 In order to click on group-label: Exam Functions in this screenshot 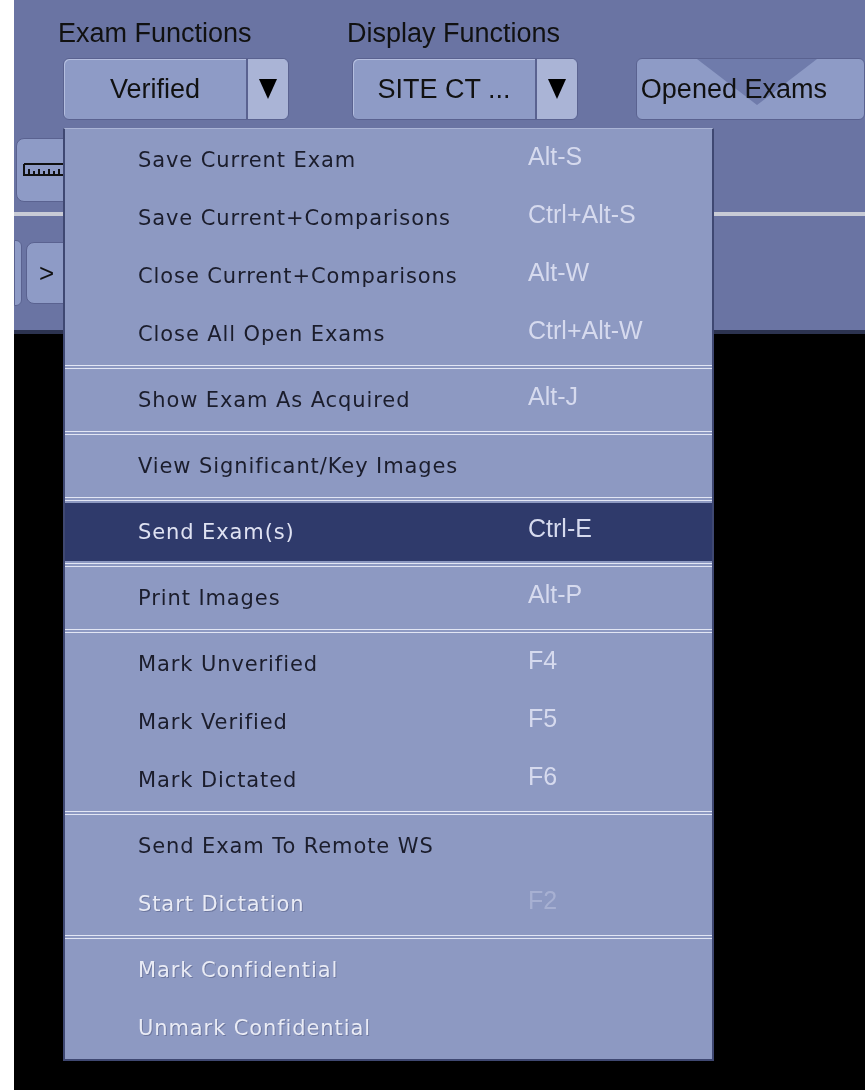, I will do `click(155, 34)`.